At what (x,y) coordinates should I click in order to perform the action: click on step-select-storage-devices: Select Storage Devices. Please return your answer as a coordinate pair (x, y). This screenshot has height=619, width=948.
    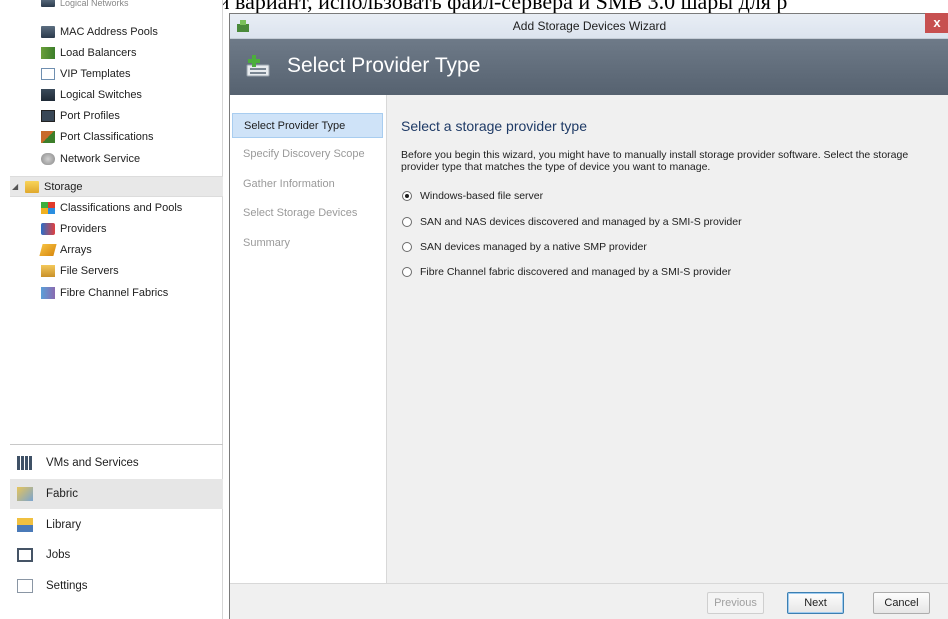
    Looking at the image, I should click on (307, 213).